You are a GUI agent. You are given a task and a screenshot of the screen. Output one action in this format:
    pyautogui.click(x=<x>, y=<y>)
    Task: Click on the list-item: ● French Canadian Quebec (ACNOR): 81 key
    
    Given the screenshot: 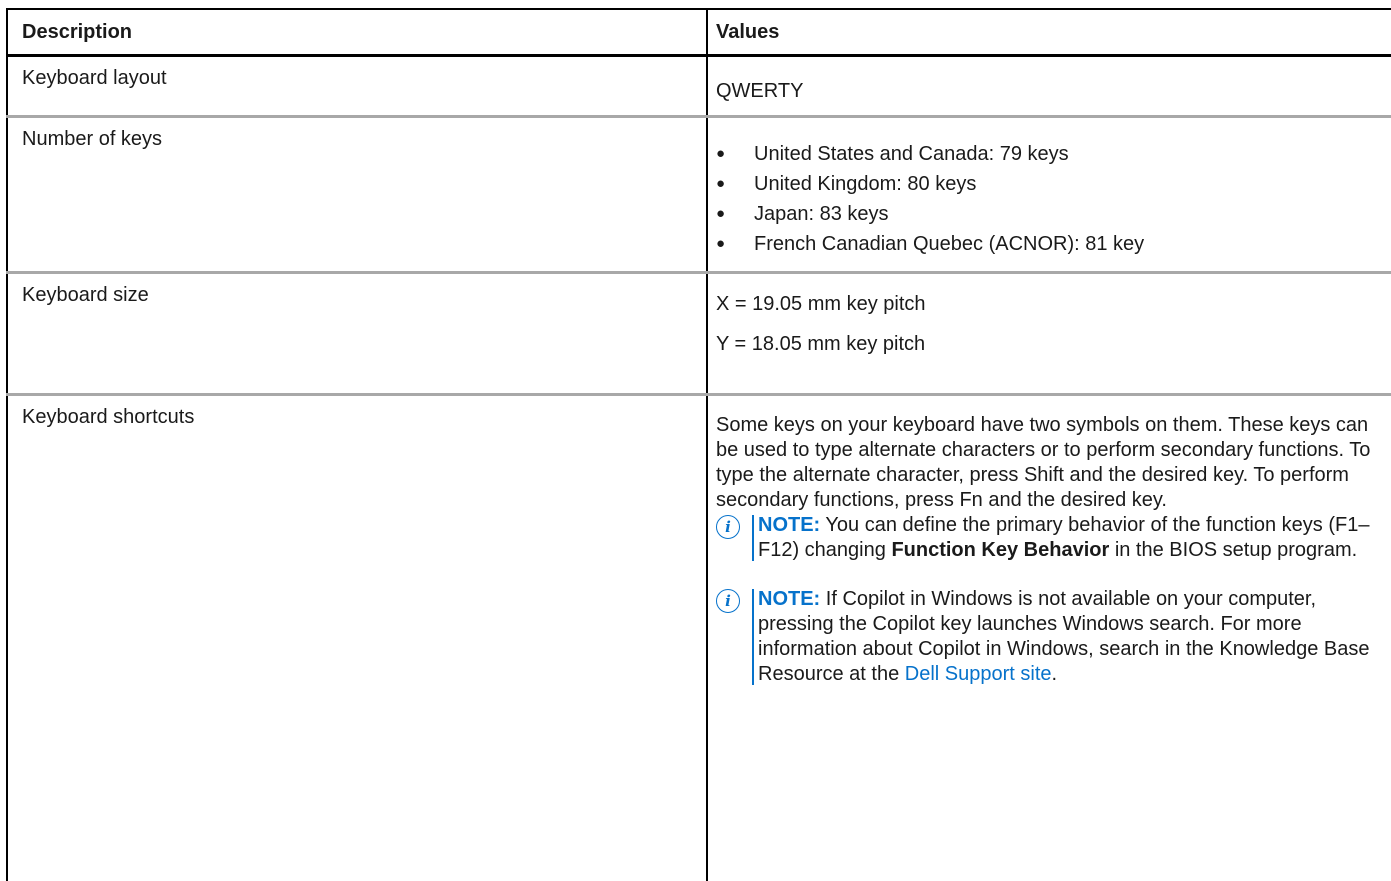 What is the action you would take?
    pyautogui.click(x=1053, y=244)
    